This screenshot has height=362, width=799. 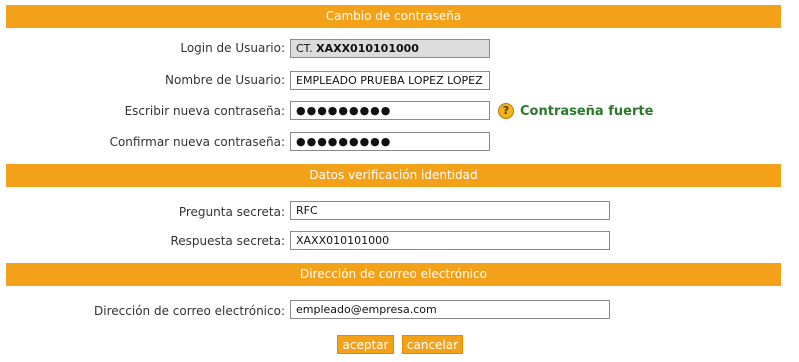 I want to click on login-label: Login de Usuario:, so click(x=232, y=48).